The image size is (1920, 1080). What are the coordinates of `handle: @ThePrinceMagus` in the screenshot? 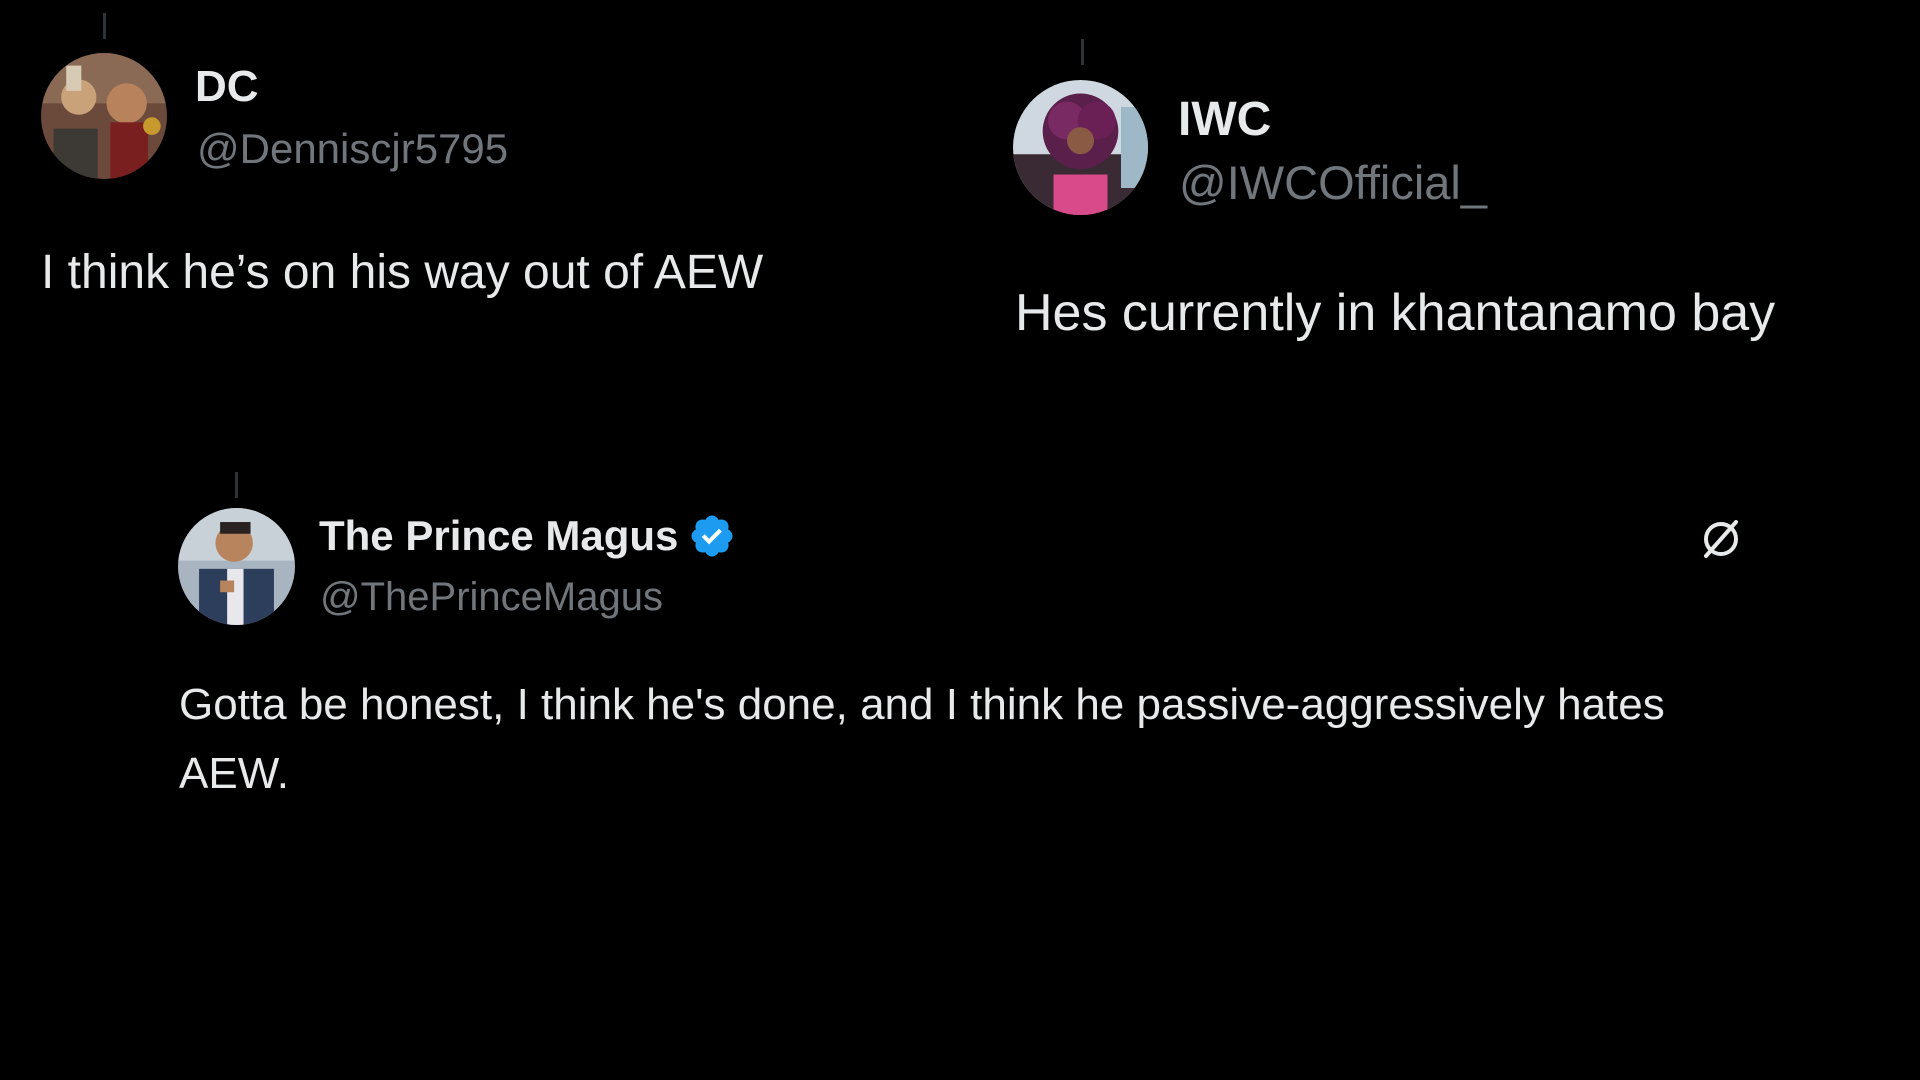 It's located at (491, 597).